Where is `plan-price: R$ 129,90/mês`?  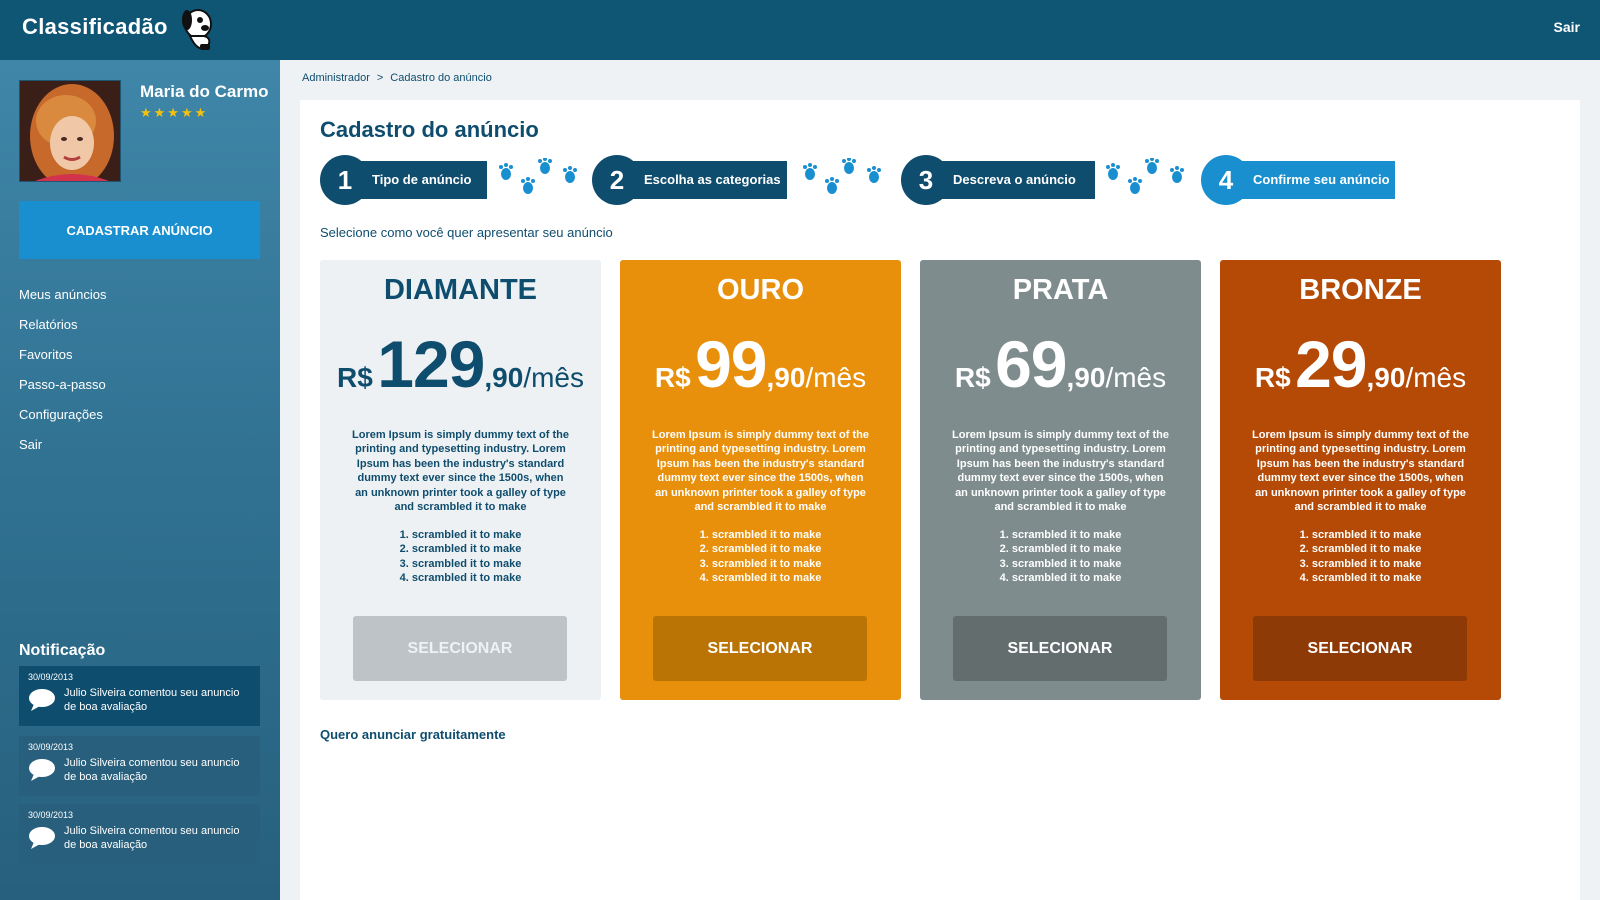
plan-price: R$ 129,90/mês is located at coordinates (460, 364).